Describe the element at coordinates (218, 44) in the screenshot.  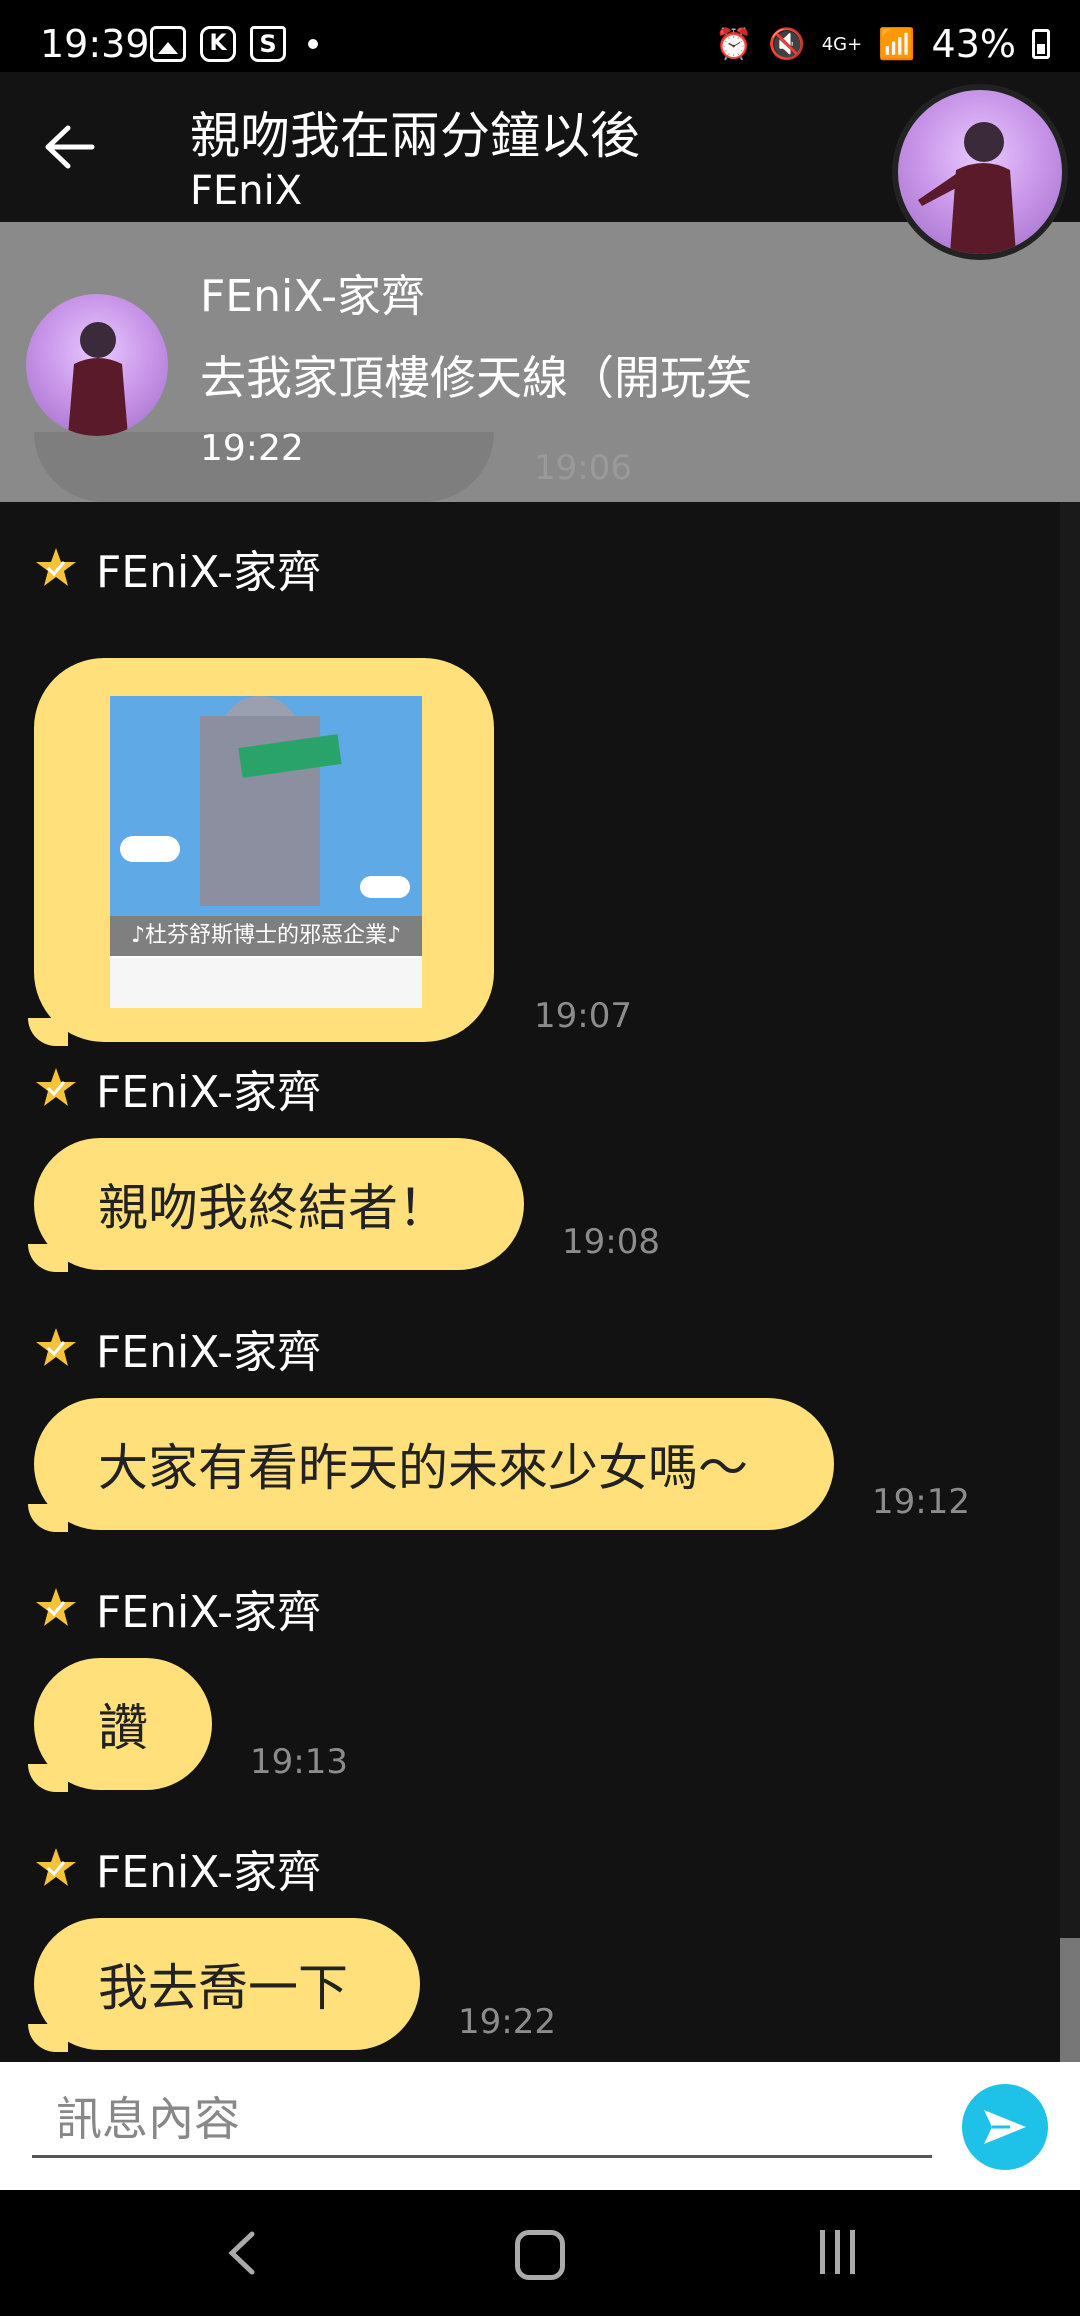
I see `k-app-icon: K` at that location.